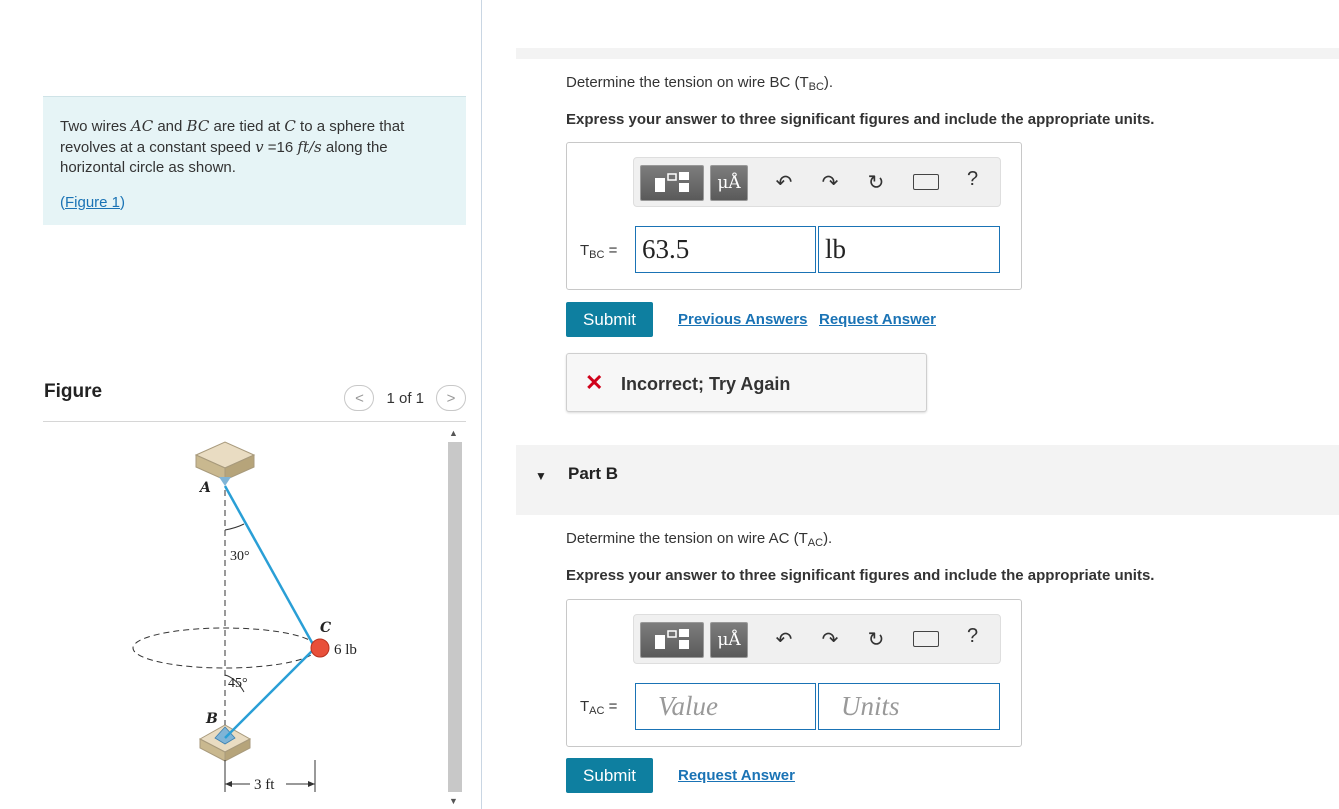 The image size is (1339, 809). What do you see at coordinates (877, 319) in the screenshot?
I see `part-a-request-answer-link: Request Answer` at bounding box center [877, 319].